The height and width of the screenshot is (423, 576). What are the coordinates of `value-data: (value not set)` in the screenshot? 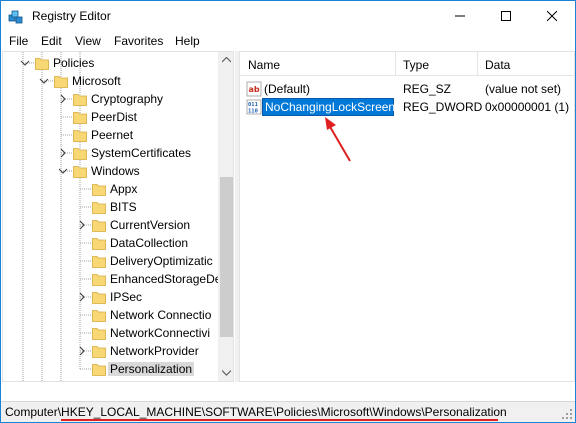 It's located at (523, 89).